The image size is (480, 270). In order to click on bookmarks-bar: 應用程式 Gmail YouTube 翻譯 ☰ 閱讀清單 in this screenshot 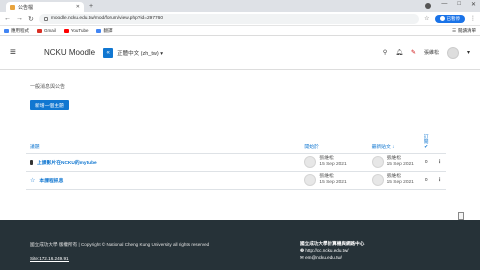, I will do `click(240, 31)`.